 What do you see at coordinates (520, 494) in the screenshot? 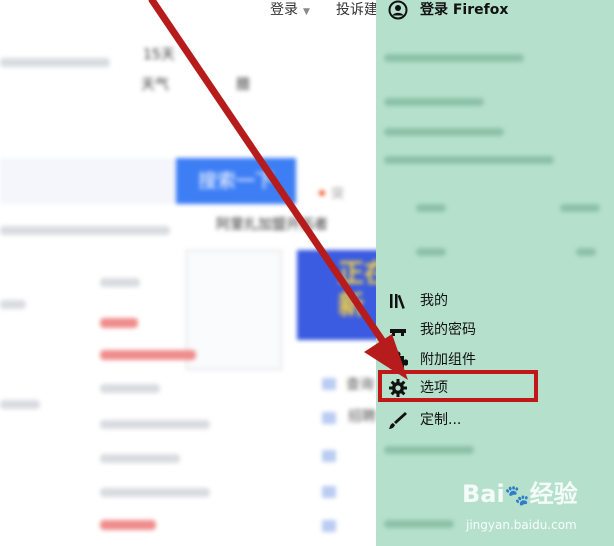
I see `watermark-logo: Bai🐾经验` at bounding box center [520, 494].